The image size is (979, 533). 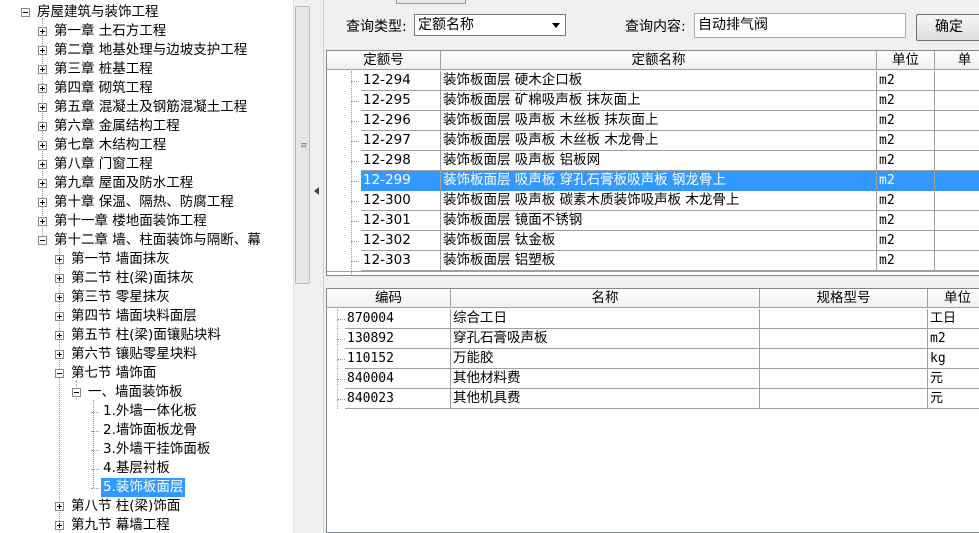 What do you see at coordinates (653, 339) in the screenshot?
I see `table-row: 130892 穿孔石膏吸声板 m2` at bounding box center [653, 339].